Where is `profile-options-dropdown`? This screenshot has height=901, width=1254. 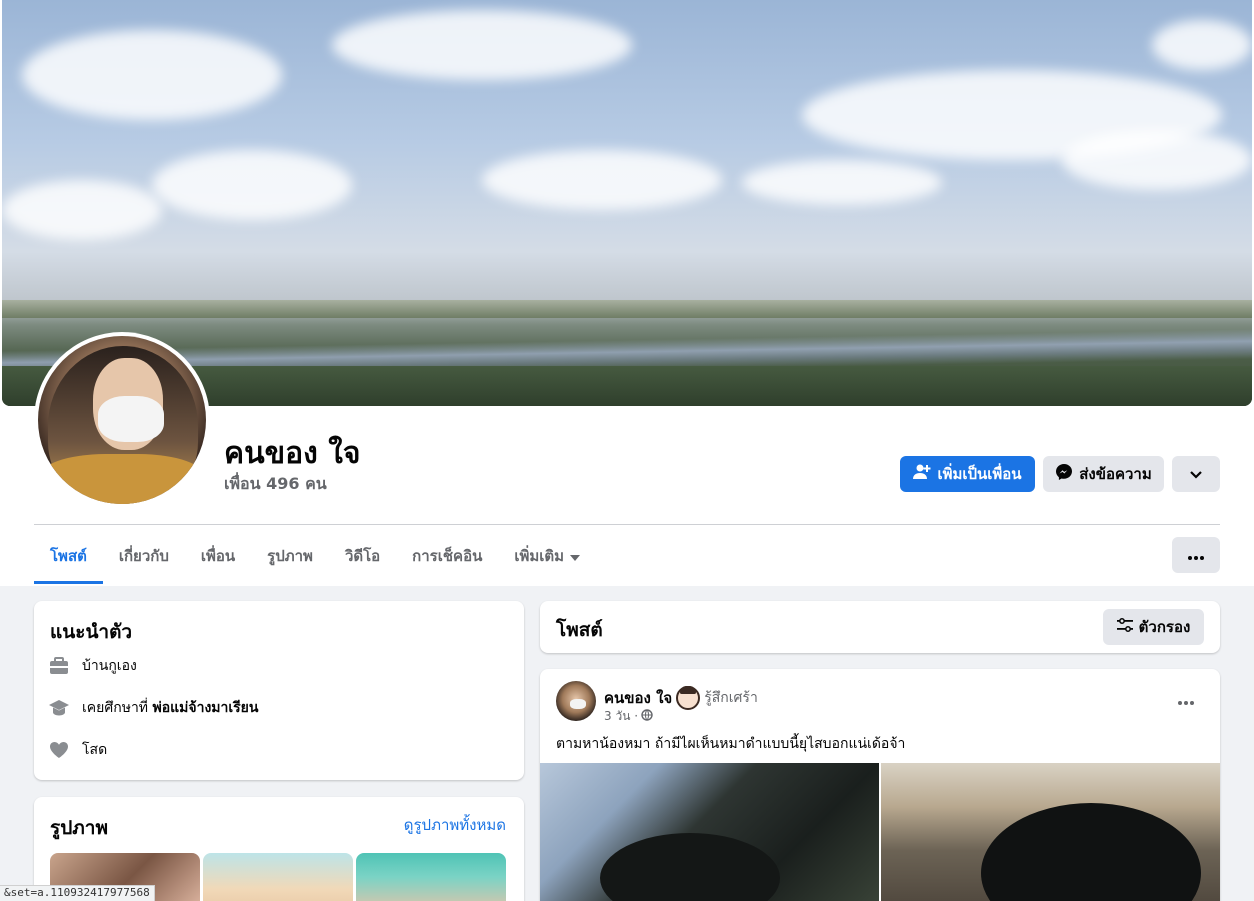 profile-options-dropdown is located at coordinates (1196, 474).